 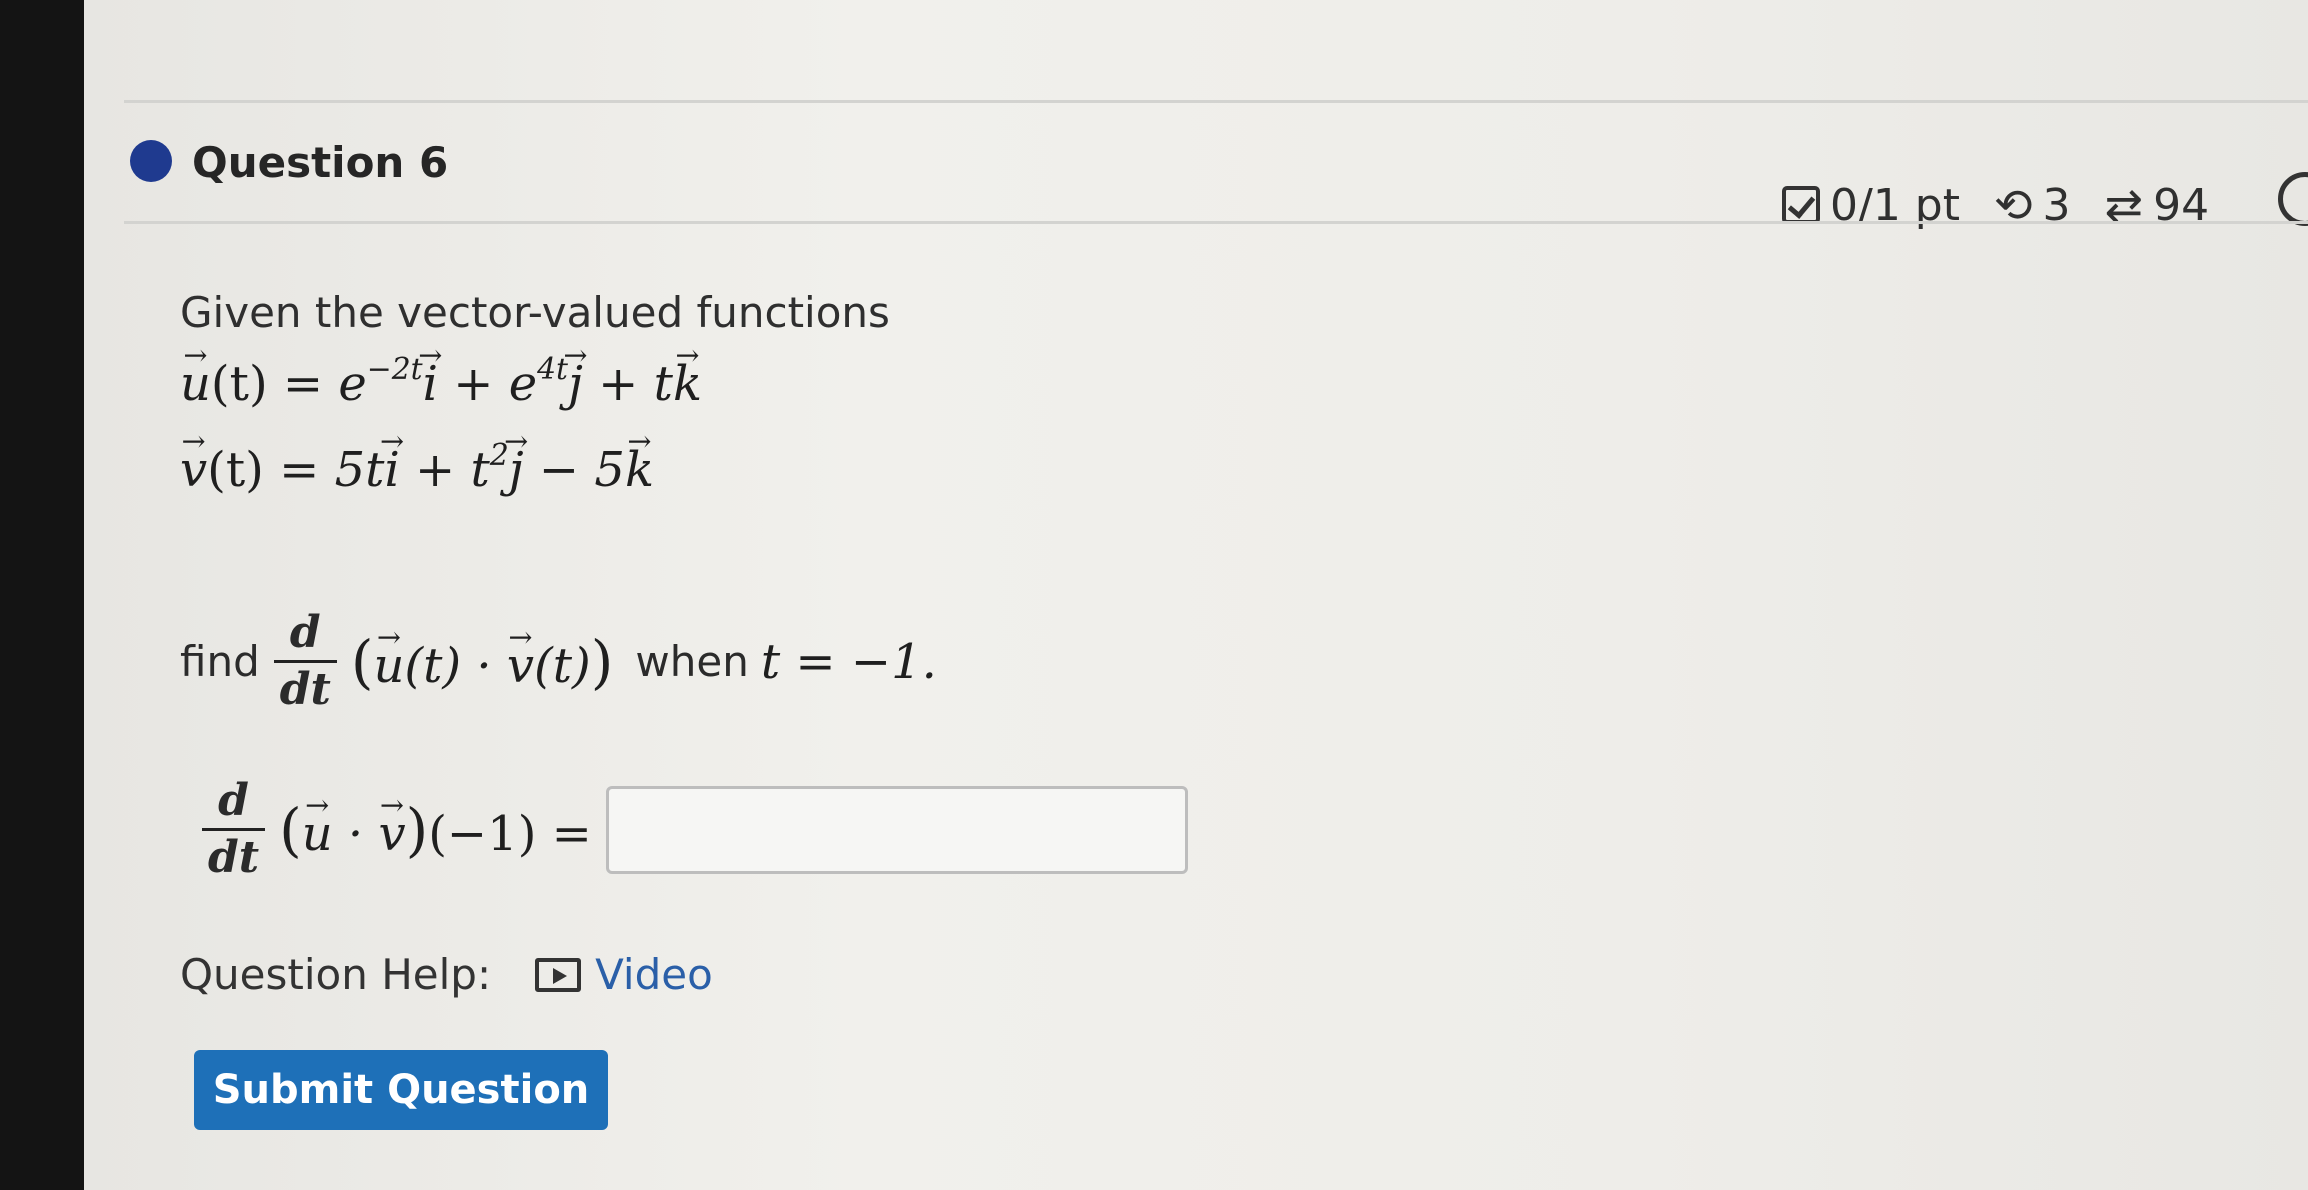 What do you see at coordinates (441, 382) in the screenshot?
I see `equation-u: u(t) = e−2ti + e4tj + tk` at bounding box center [441, 382].